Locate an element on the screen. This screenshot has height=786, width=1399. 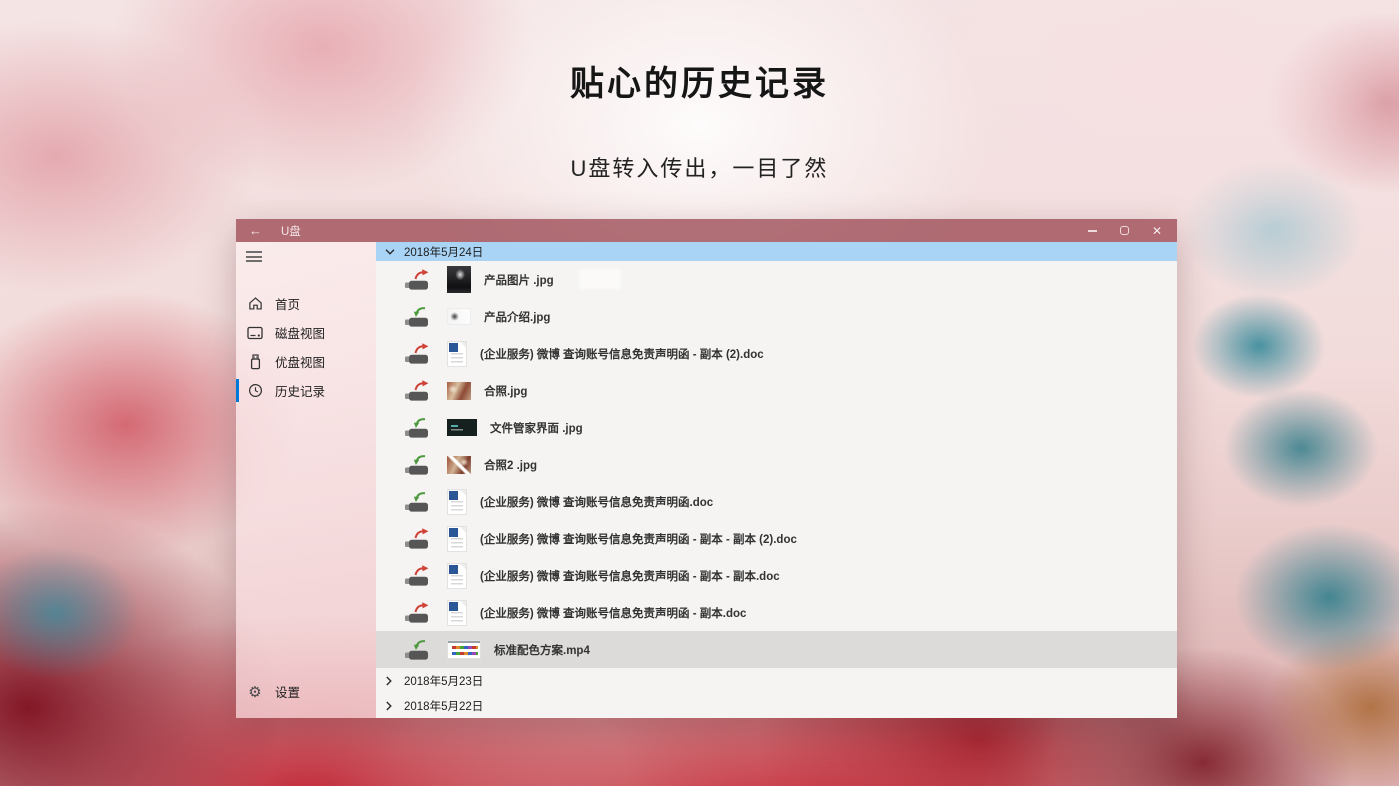
maximize-button is located at coordinates (1124, 230).